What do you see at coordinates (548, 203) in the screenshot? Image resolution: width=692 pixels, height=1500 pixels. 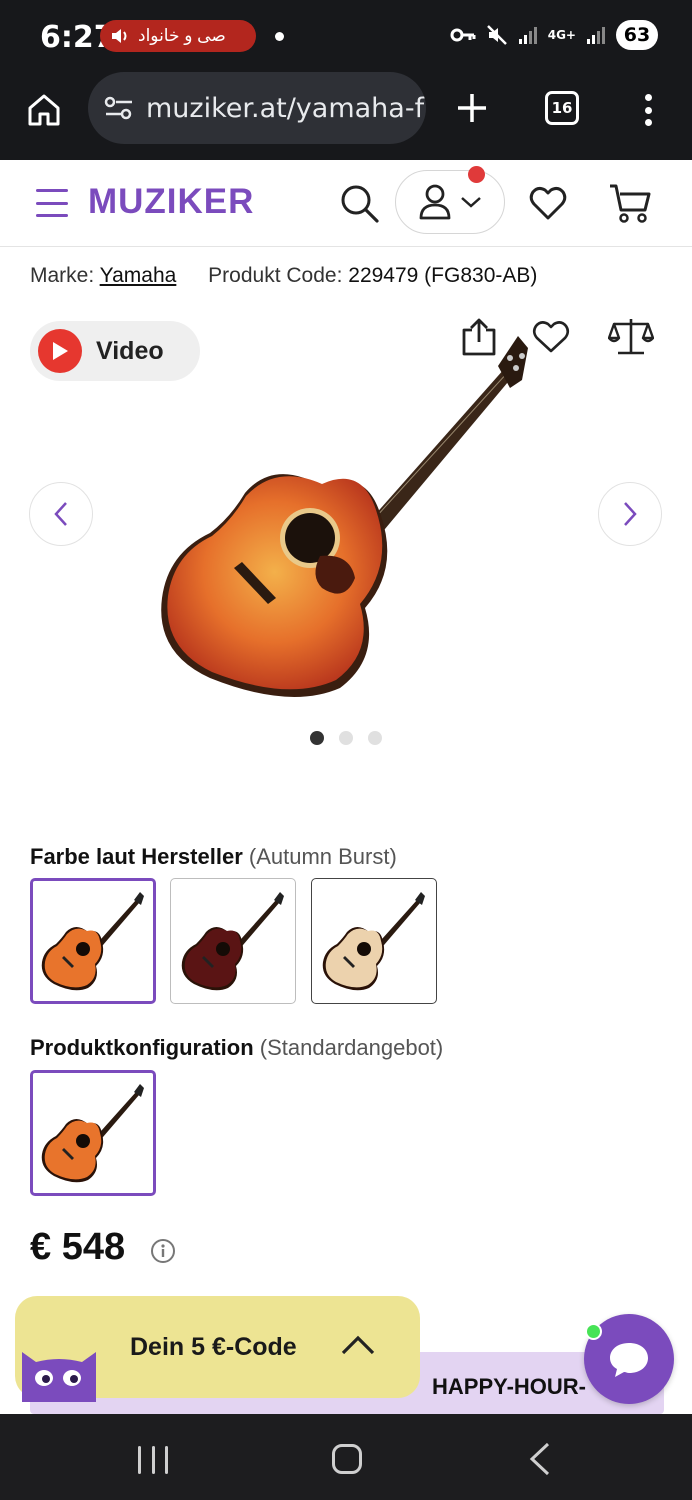 I see `wishlist-heart-icon` at bounding box center [548, 203].